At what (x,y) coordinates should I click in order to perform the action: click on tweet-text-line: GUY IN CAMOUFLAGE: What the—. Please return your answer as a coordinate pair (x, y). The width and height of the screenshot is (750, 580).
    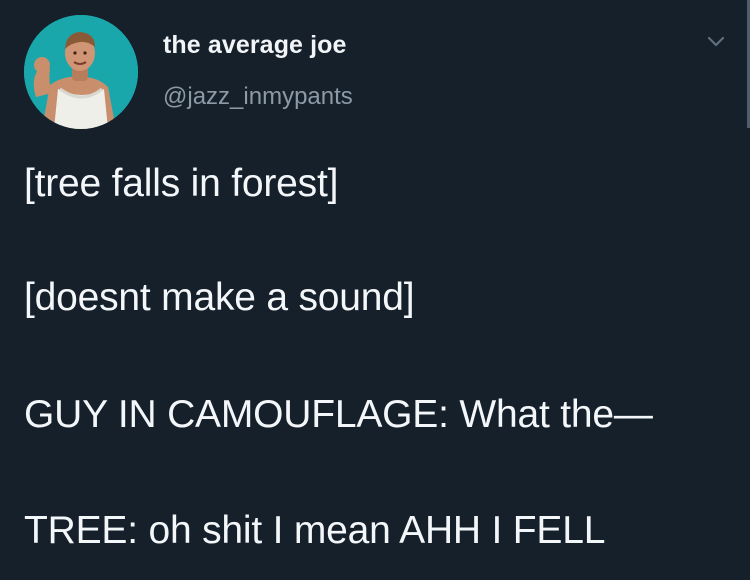
    Looking at the image, I should click on (338, 414).